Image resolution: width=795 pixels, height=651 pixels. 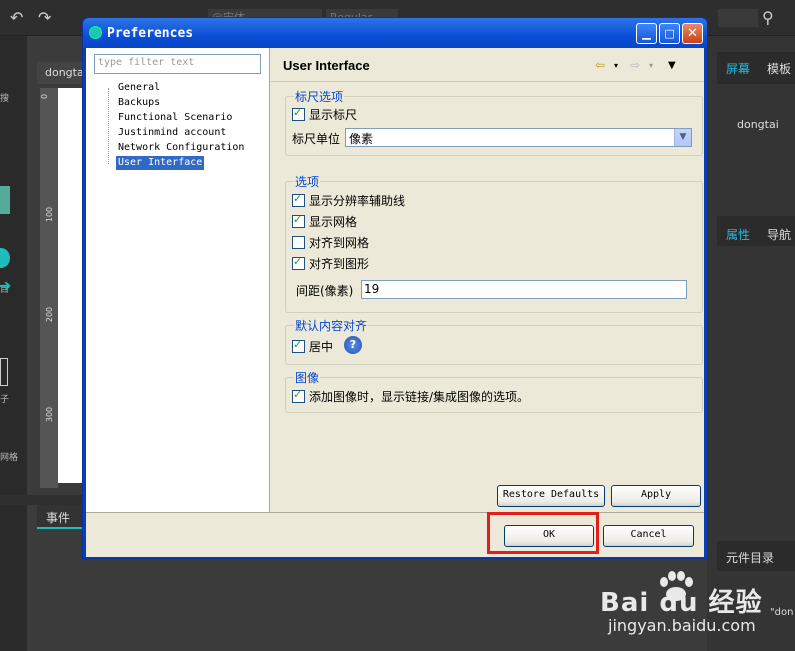 What do you see at coordinates (9, 458) in the screenshot?
I see `rail-label: 网格` at bounding box center [9, 458].